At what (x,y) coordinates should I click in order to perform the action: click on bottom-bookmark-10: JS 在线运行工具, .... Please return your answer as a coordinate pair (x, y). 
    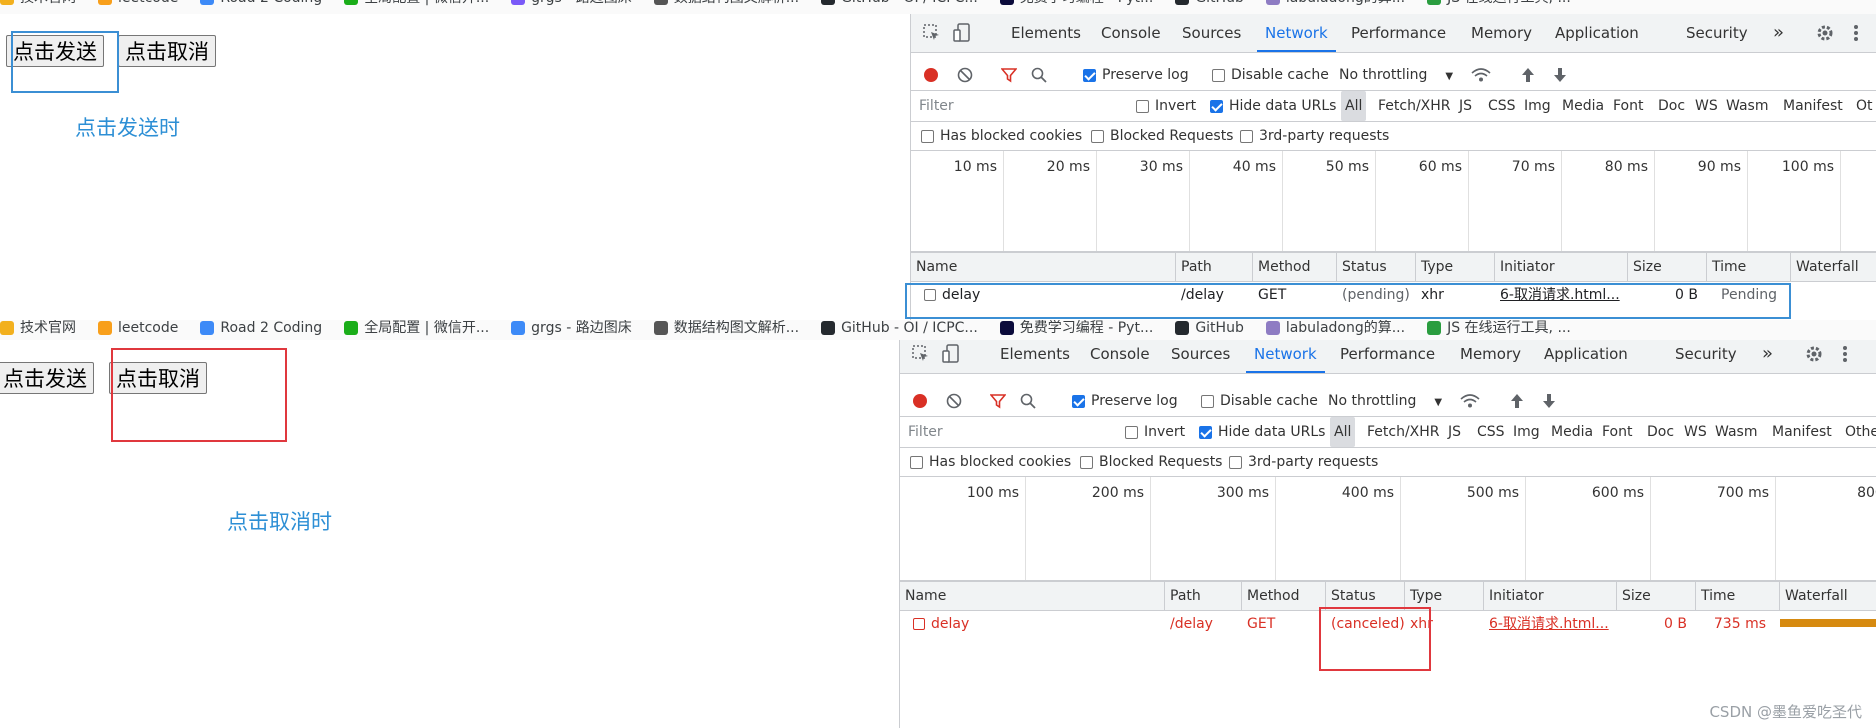
    Looking at the image, I should click on (1499, 328).